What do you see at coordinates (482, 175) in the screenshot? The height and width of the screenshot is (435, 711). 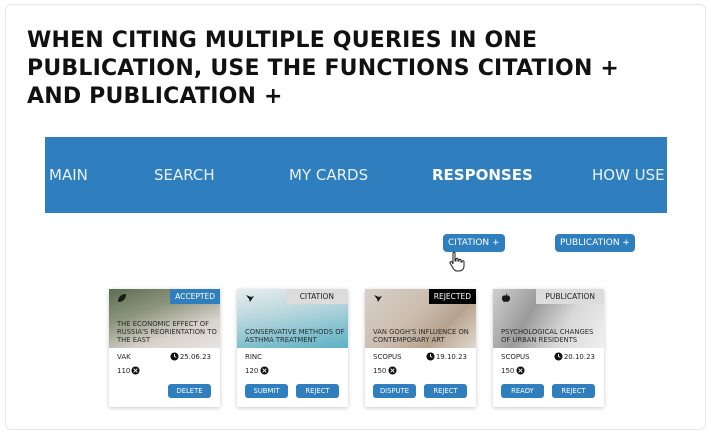 I see `nav-item-responses: RESPONSES` at bounding box center [482, 175].